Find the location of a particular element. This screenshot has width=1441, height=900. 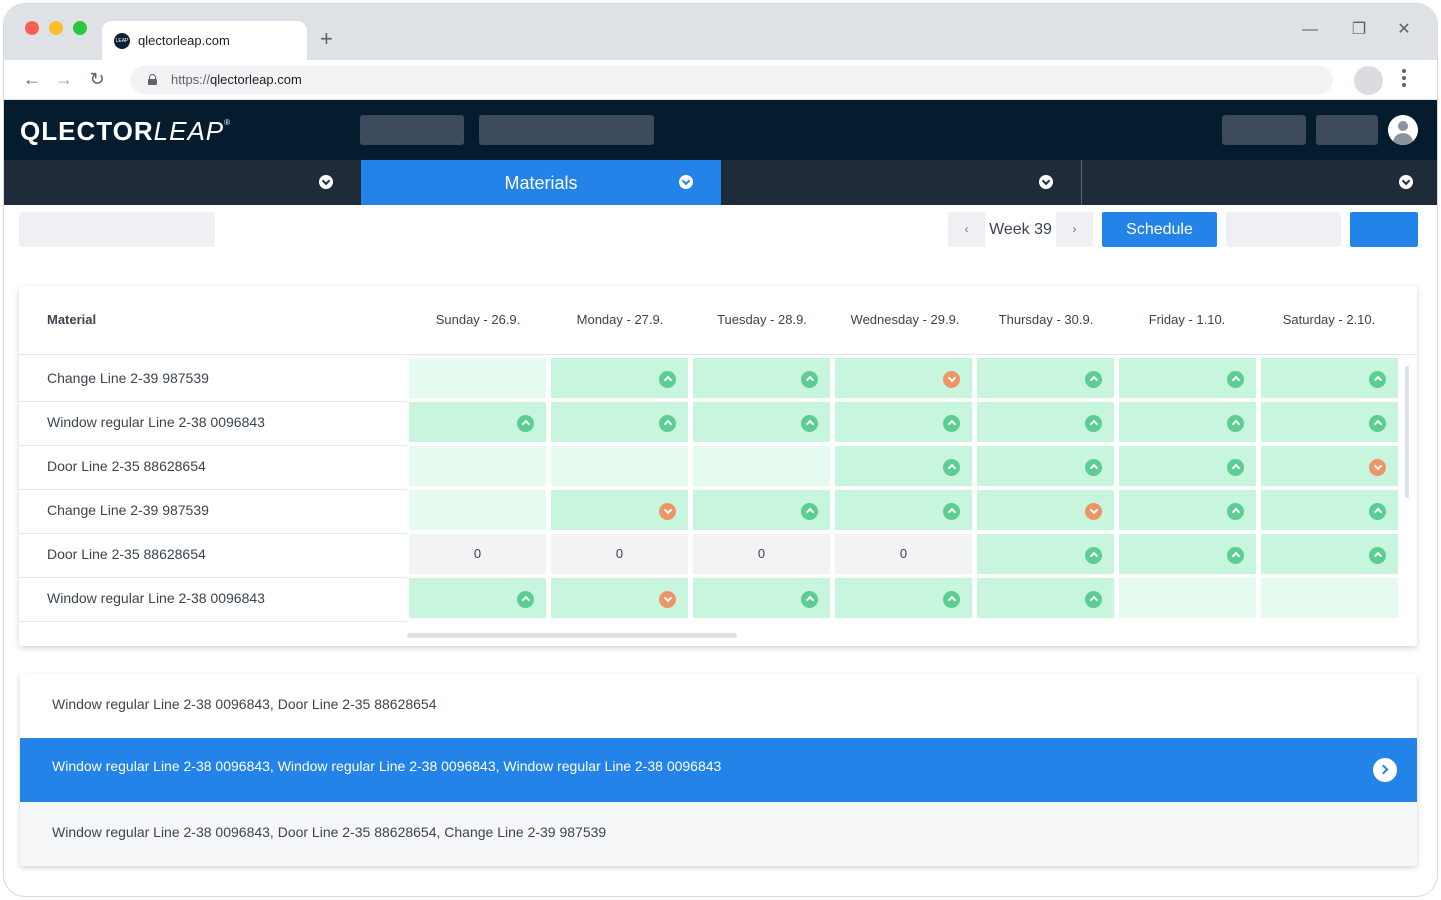

browser-toolbar: ← → ↻ https://qlectorleap.com is located at coordinates (720, 80).